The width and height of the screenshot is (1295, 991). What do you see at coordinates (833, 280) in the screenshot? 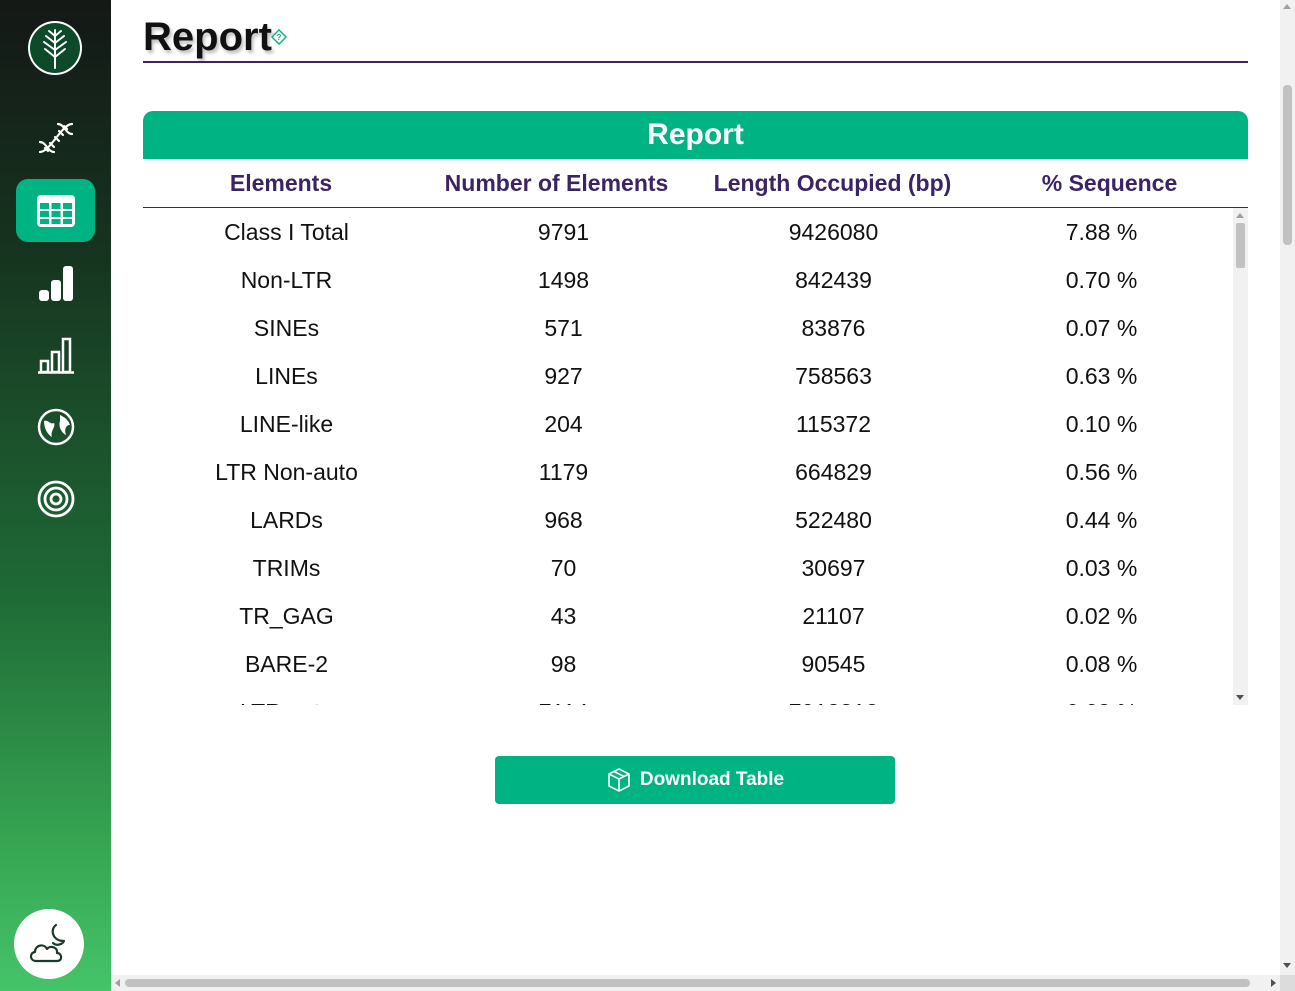
I see `cell-length: 842439` at bounding box center [833, 280].